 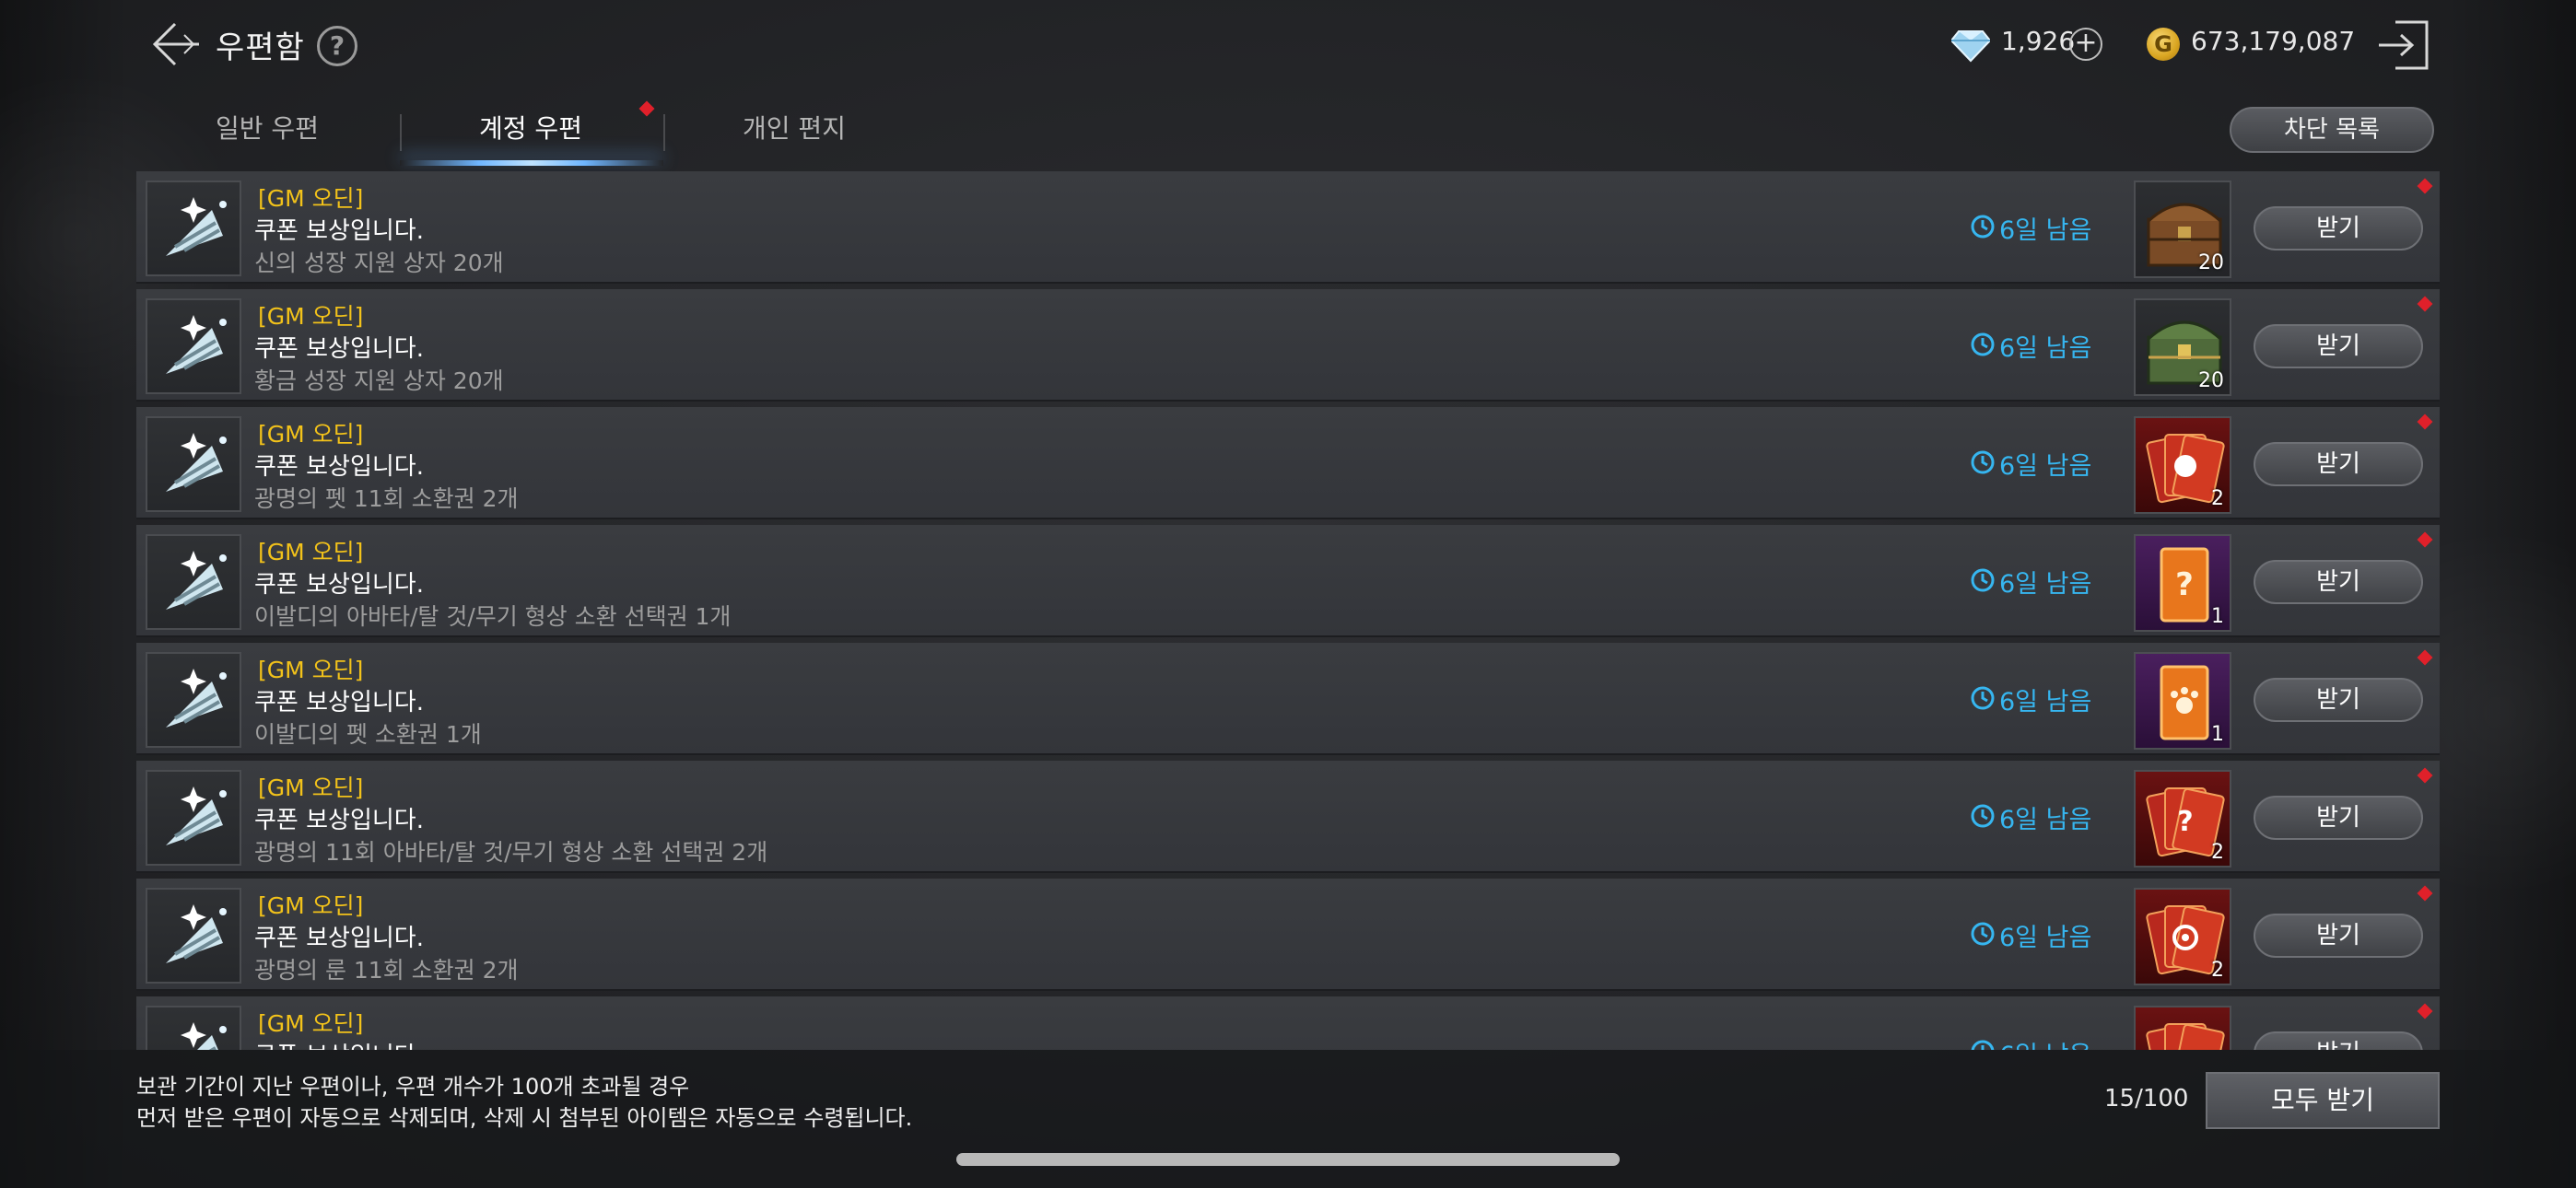 What do you see at coordinates (794, 138) in the screenshot?
I see `tab-personal-letter: 개인 편지` at bounding box center [794, 138].